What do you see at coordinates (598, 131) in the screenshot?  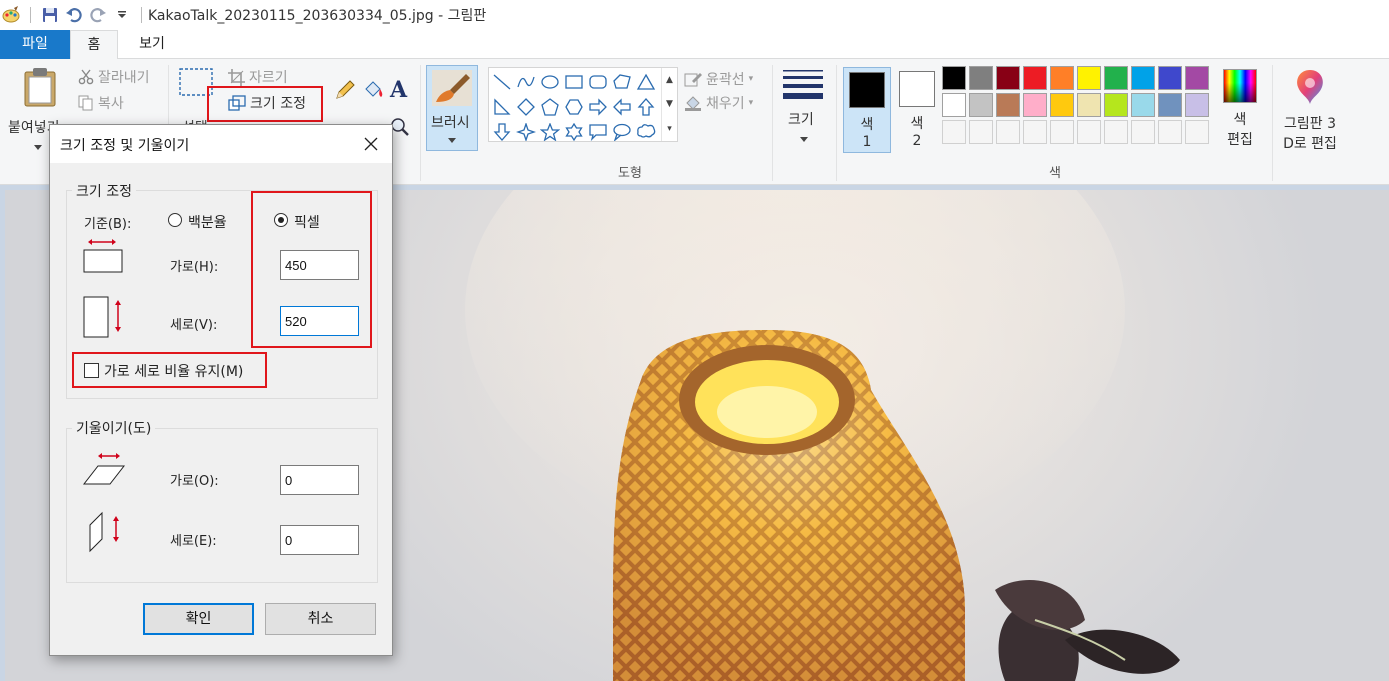 I see `rect-callout-shape-icon` at bounding box center [598, 131].